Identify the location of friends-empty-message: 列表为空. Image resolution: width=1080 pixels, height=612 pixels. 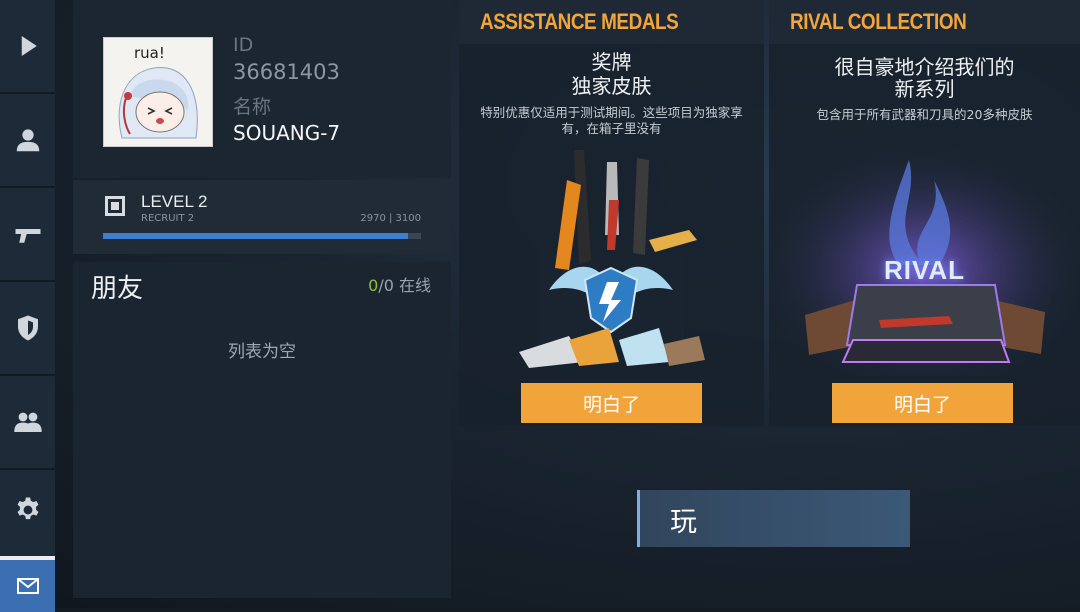
(262, 352).